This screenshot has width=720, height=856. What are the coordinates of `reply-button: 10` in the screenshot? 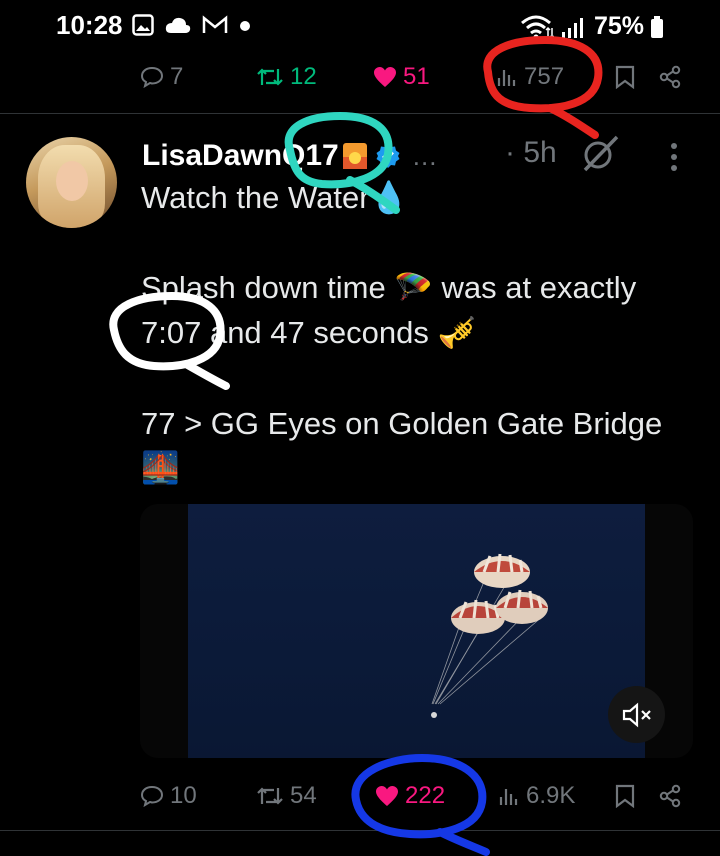 It's located at (168, 796).